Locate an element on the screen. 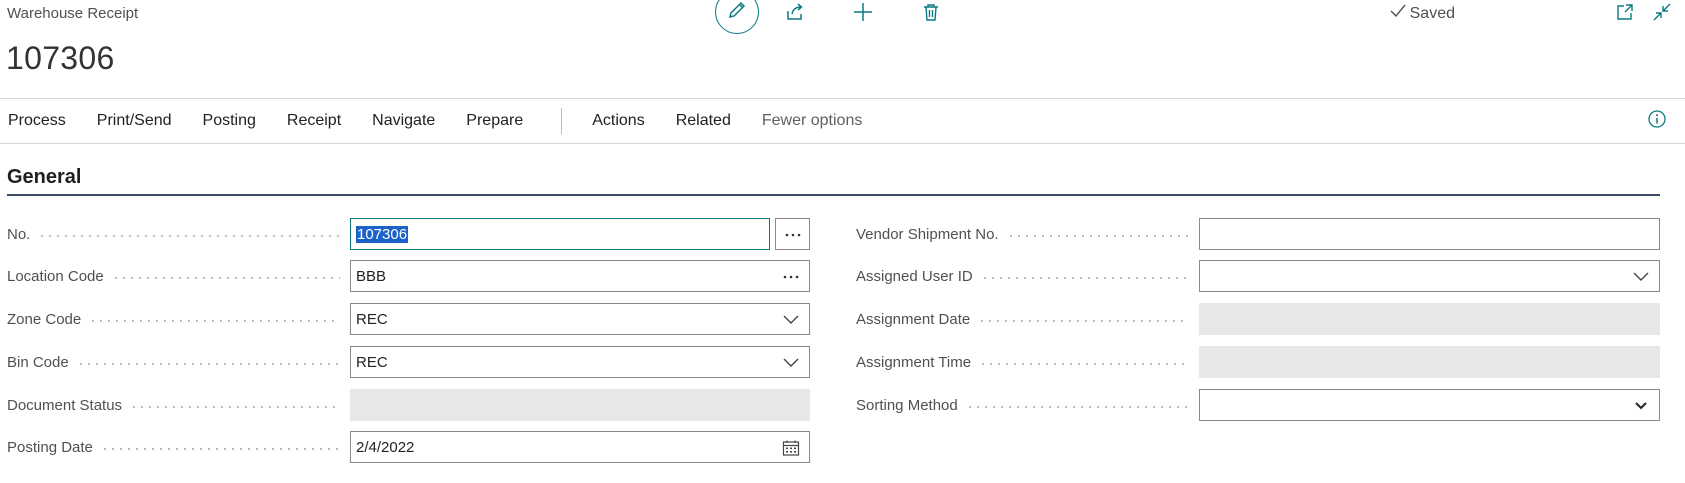 The width and height of the screenshot is (1685, 483). no-input: 107306 is located at coordinates (560, 234).